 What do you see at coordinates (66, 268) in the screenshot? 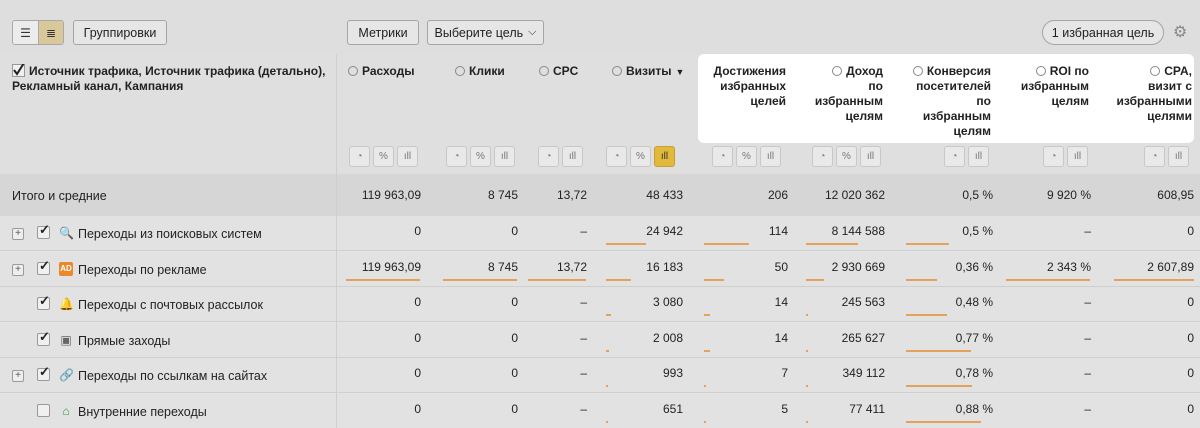
I see `ad-icon: AD` at bounding box center [66, 268].